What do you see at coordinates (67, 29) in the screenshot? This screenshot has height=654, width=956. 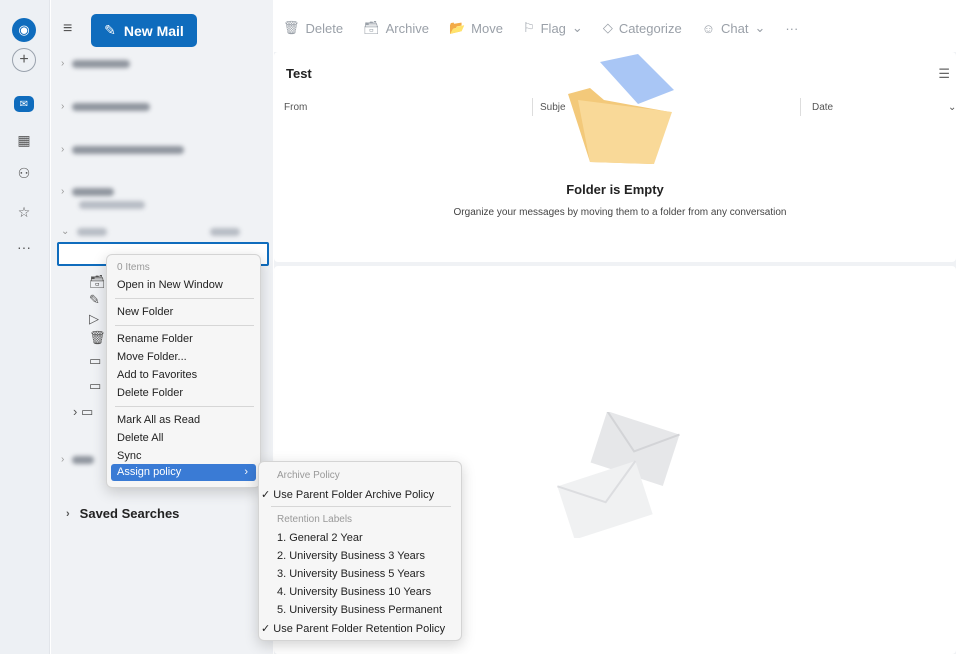 I see `hamburger-icon: ≡` at bounding box center [67, 29].